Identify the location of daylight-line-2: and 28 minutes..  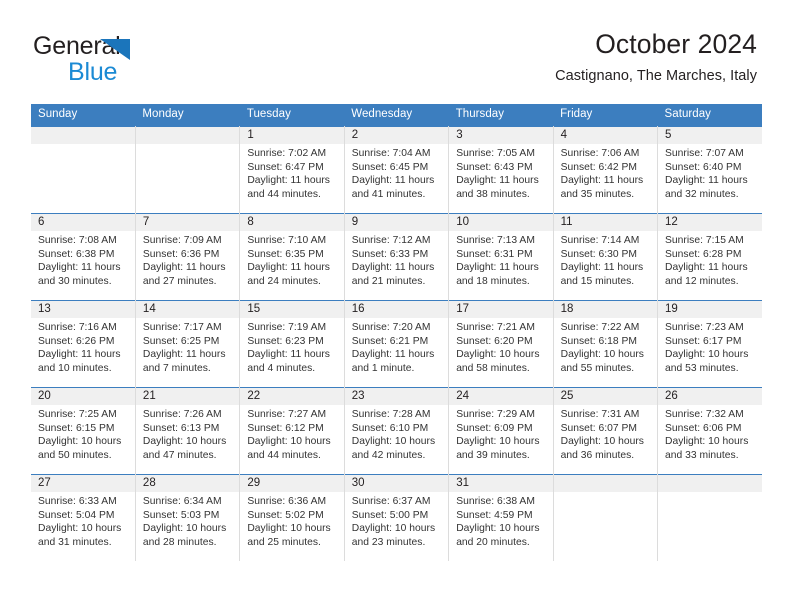
(179, 542).